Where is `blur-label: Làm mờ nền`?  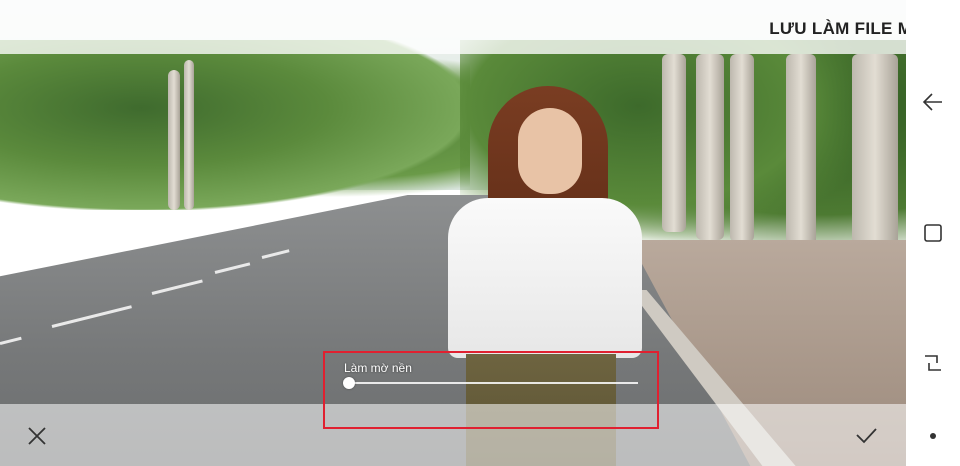
blur-label: Làm mờ nền is located at coordinates (378, 368).